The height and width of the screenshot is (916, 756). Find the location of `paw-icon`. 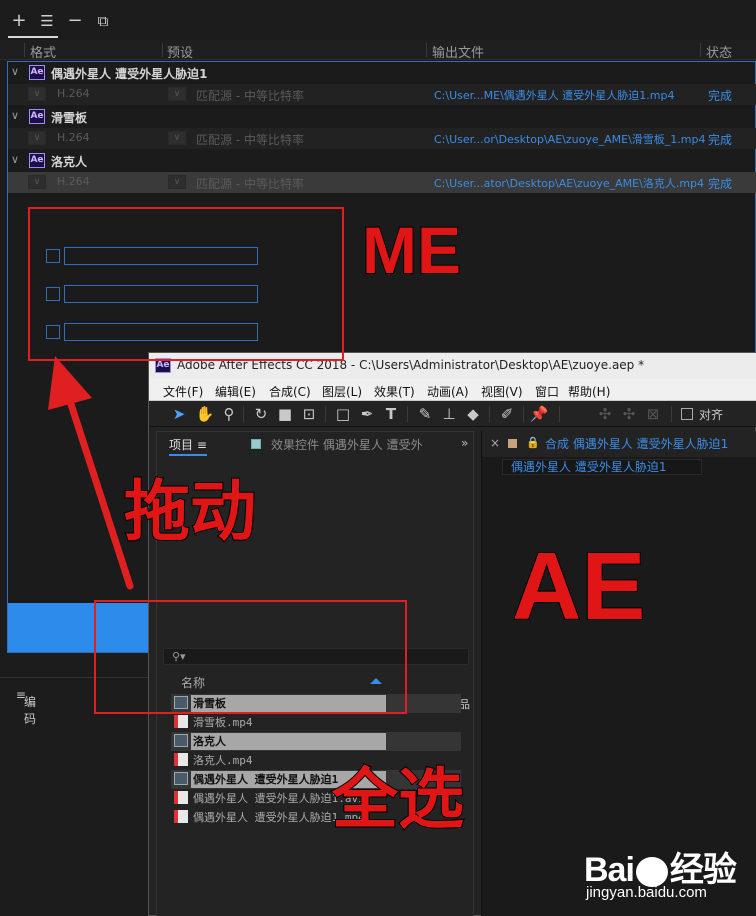

paw-icon is located at coordinates (651, 872).